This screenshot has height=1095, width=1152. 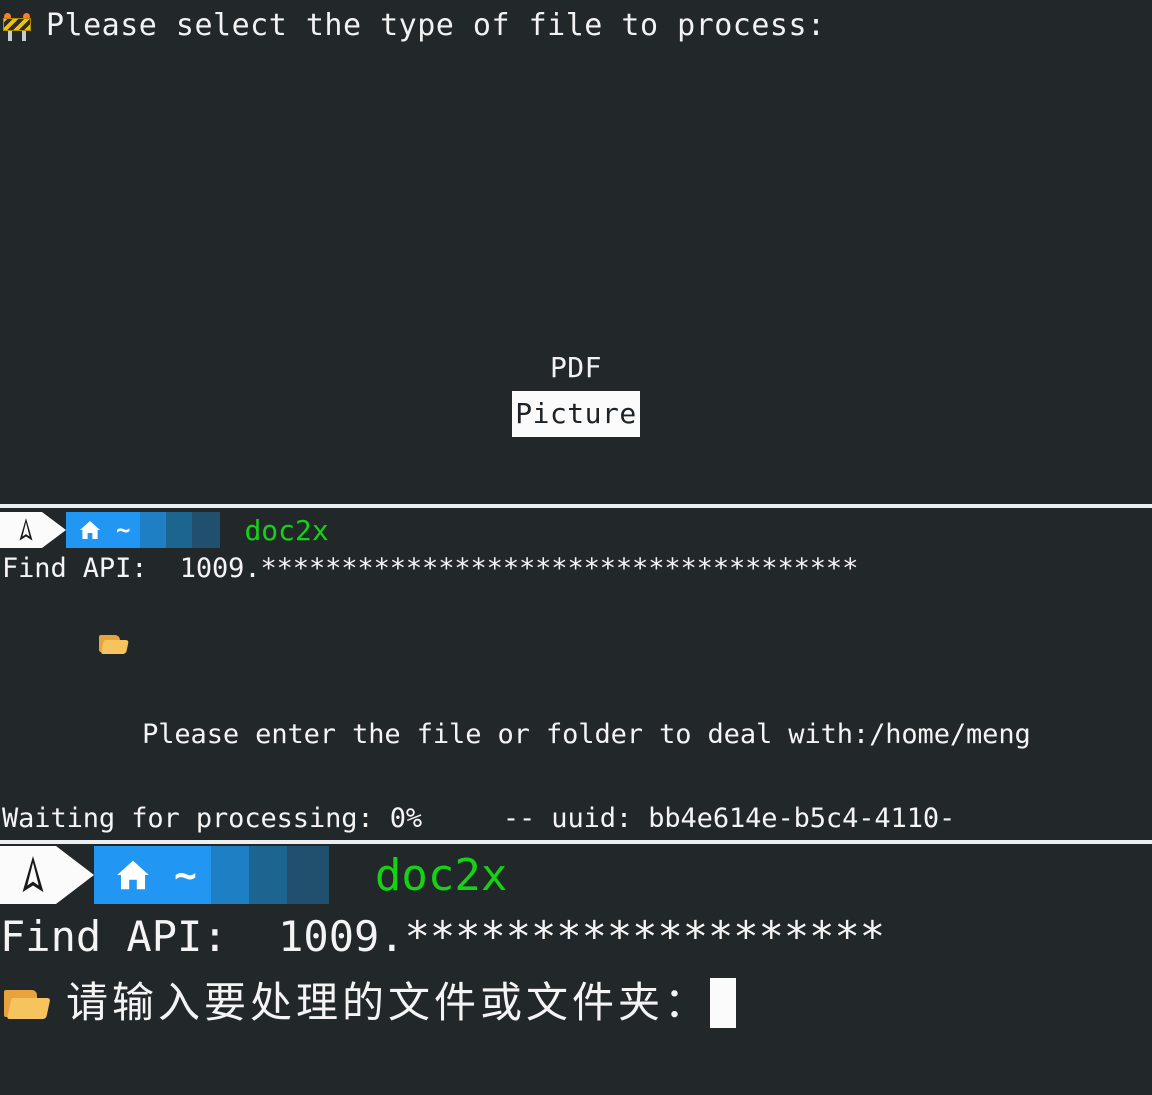 I want to click on file-type-option-picture: Picture, so click(x=576, y=414).